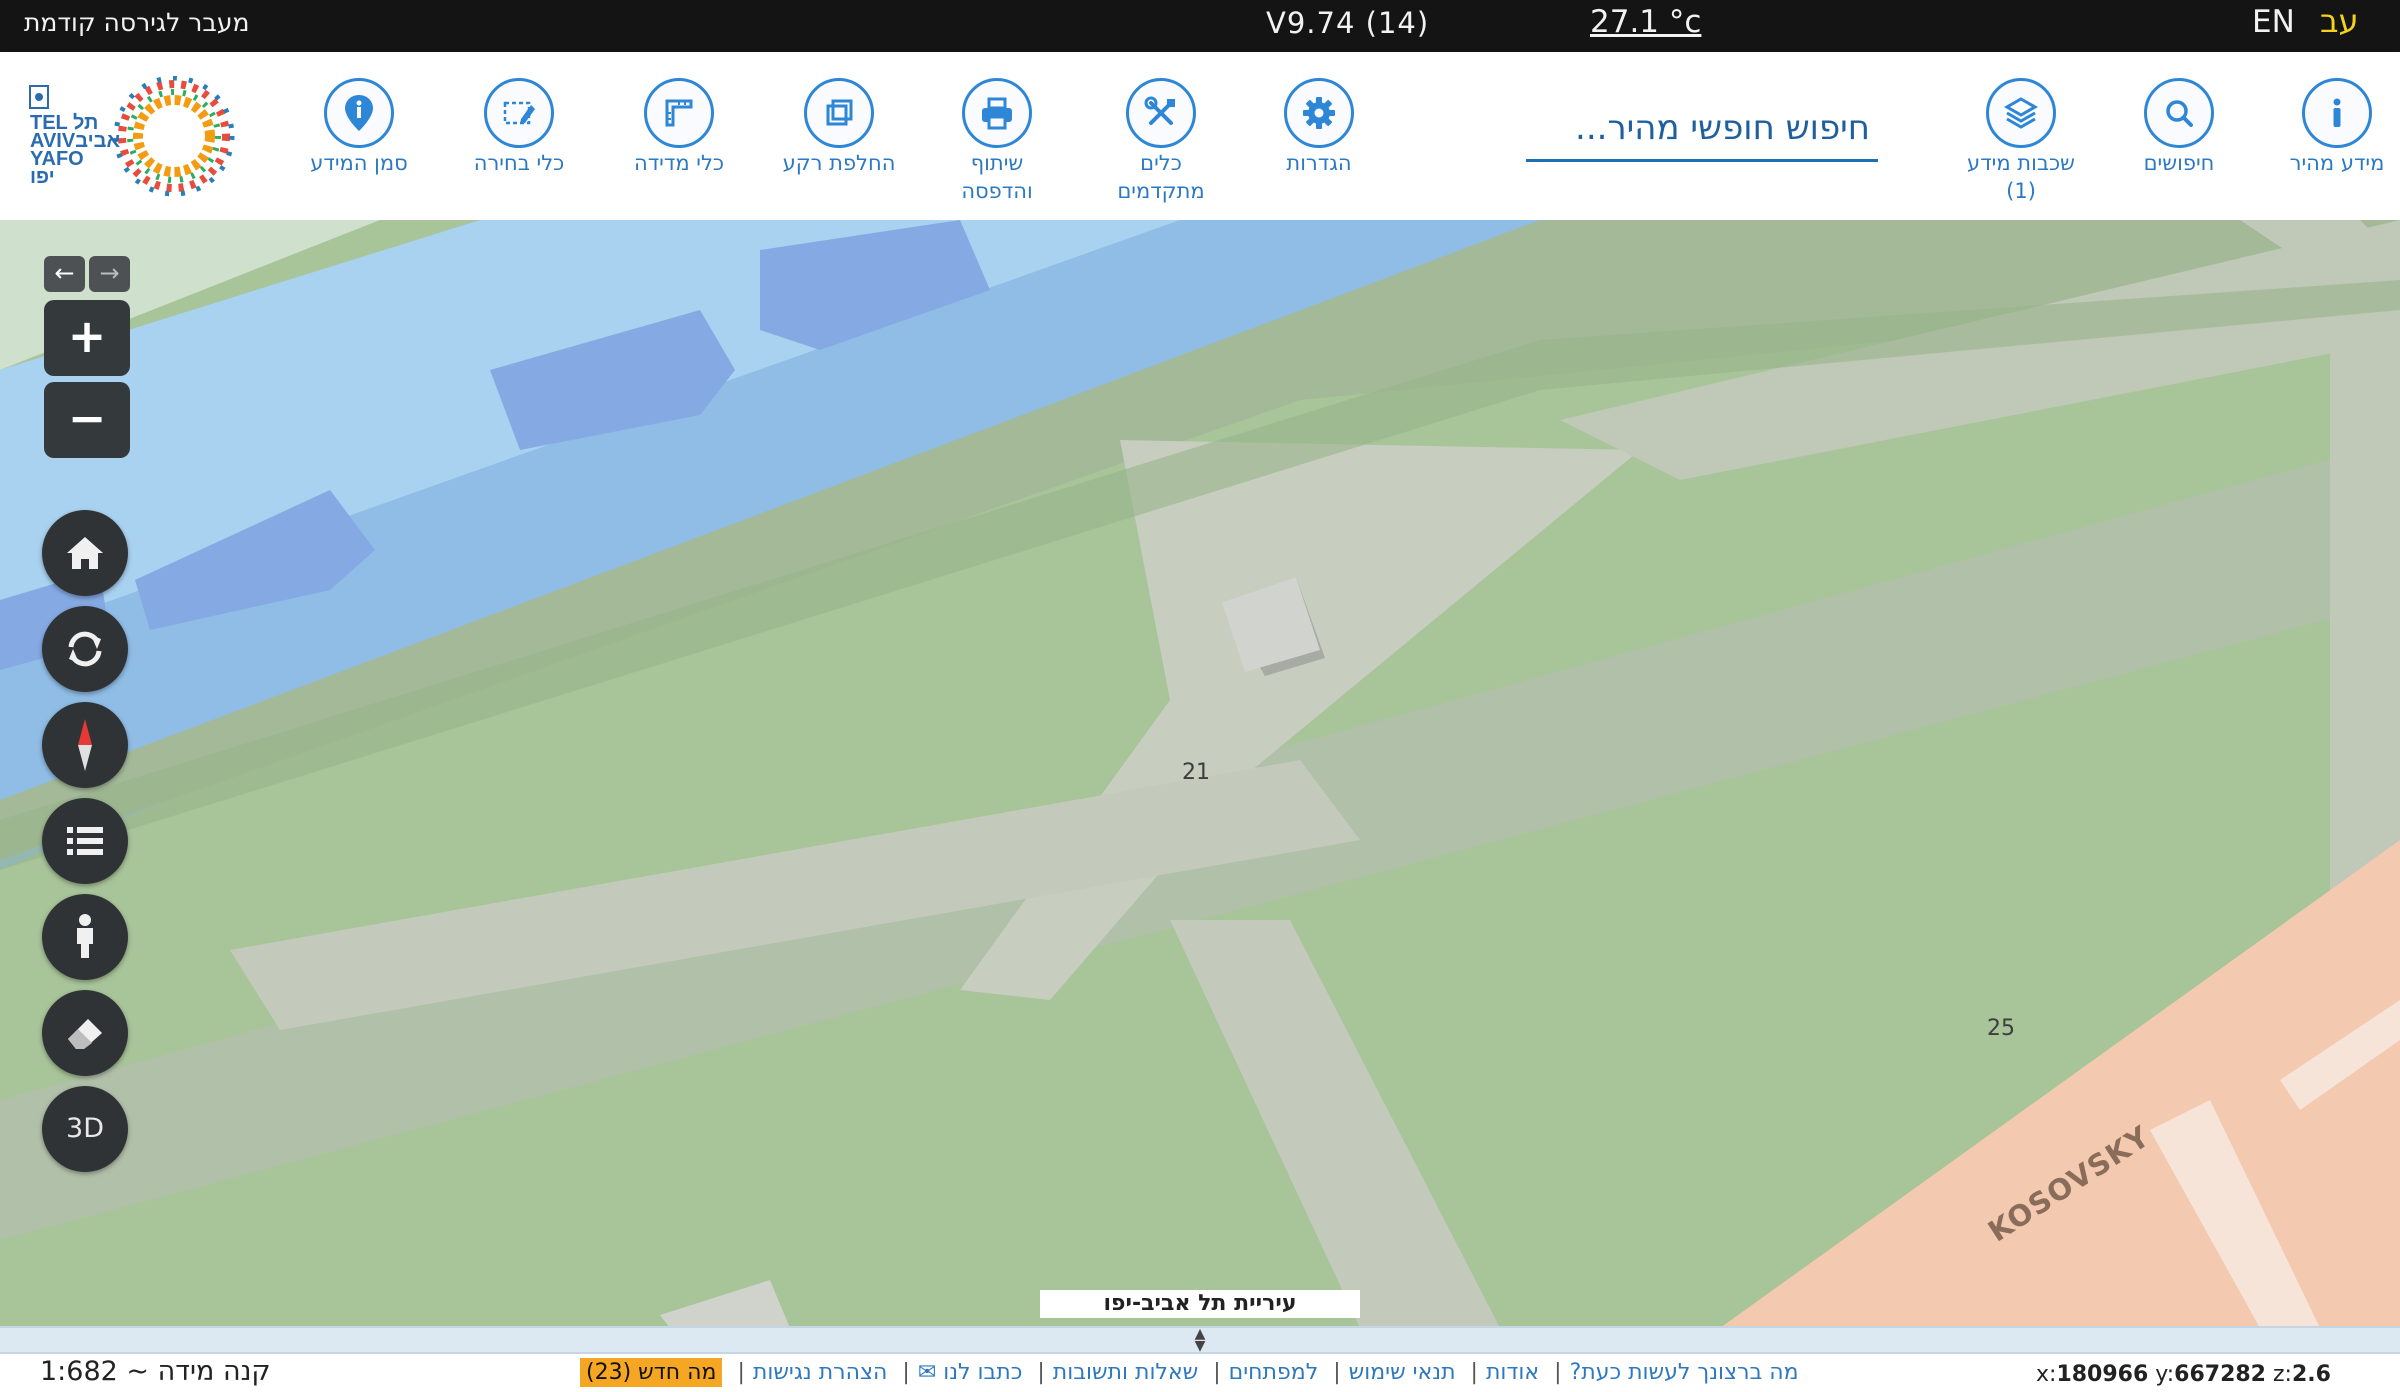 The width and height of the screenshot is (2400, 1392). Describe the element at coordinates (2337, 113) in the screenshot. I see `info-icon` at that location.